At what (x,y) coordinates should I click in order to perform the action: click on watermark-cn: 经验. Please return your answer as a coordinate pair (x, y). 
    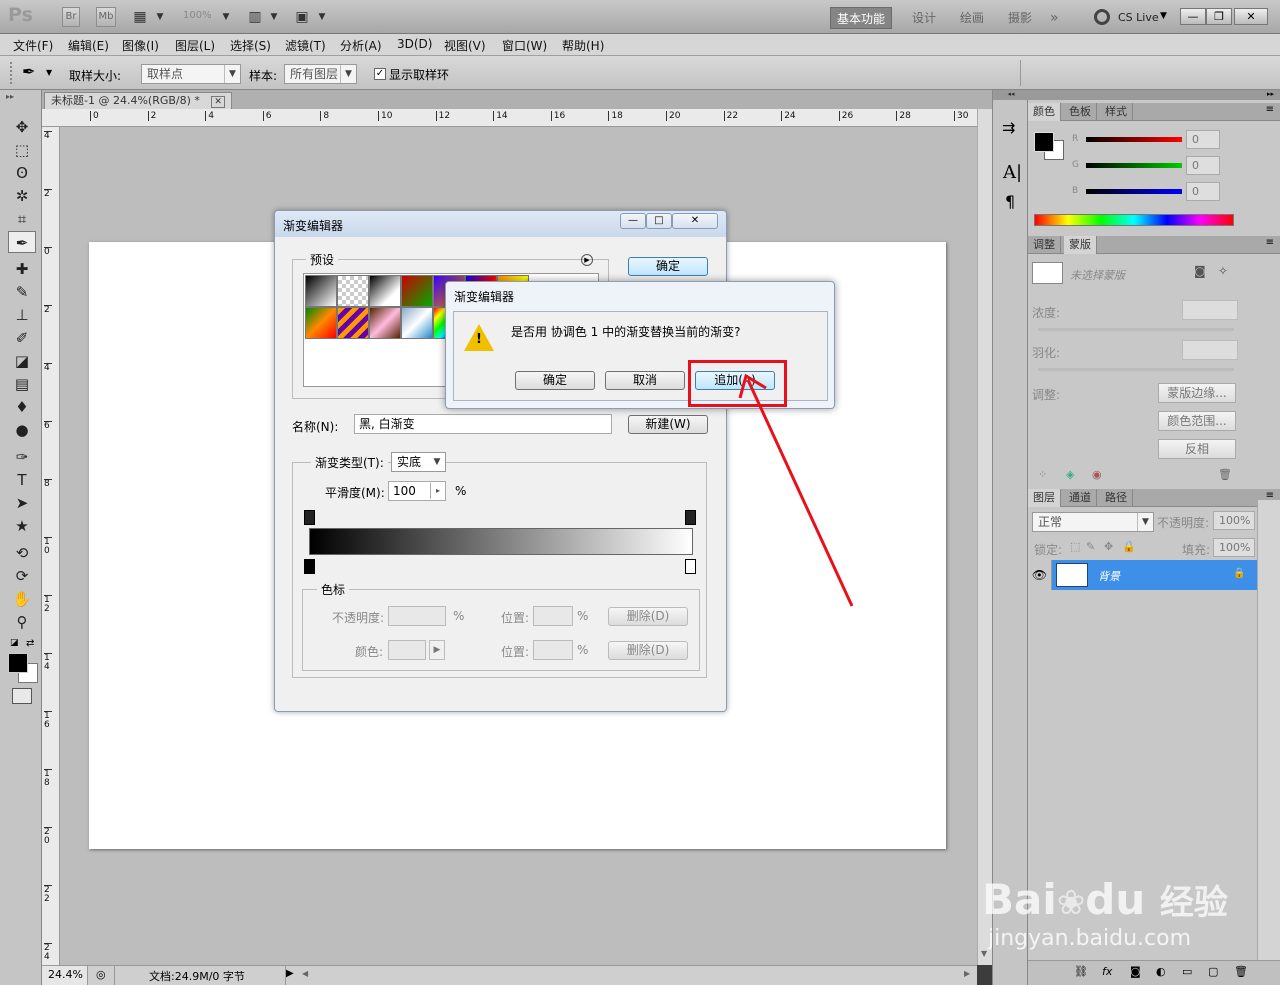
    Looking at the image, I should click on (1193, 903).